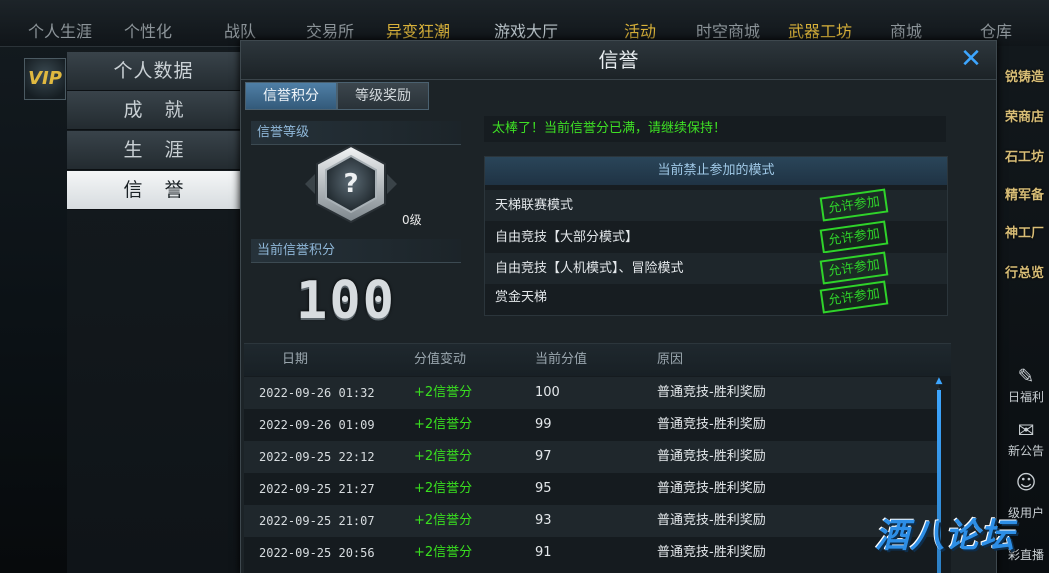 This screenshot has width=1049, height=573. Describe the element at coordinates (547, 392) in the screenshot. I see `row-score: 100` at that location.